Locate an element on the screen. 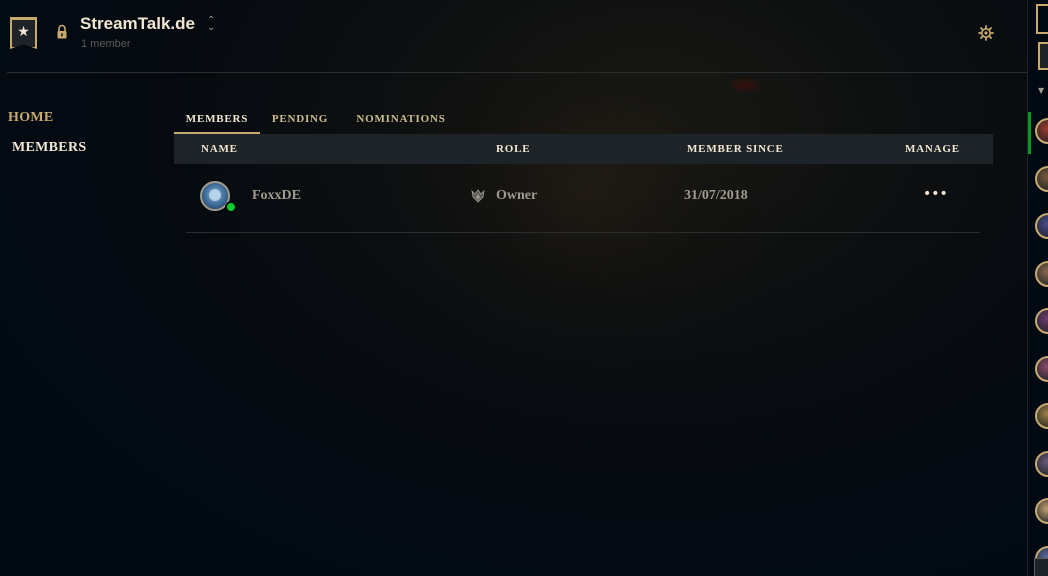 Image resolution: width=1048 pixels, height=576 pixels. rail-profile-banner is located at coordinates (1042, 19).